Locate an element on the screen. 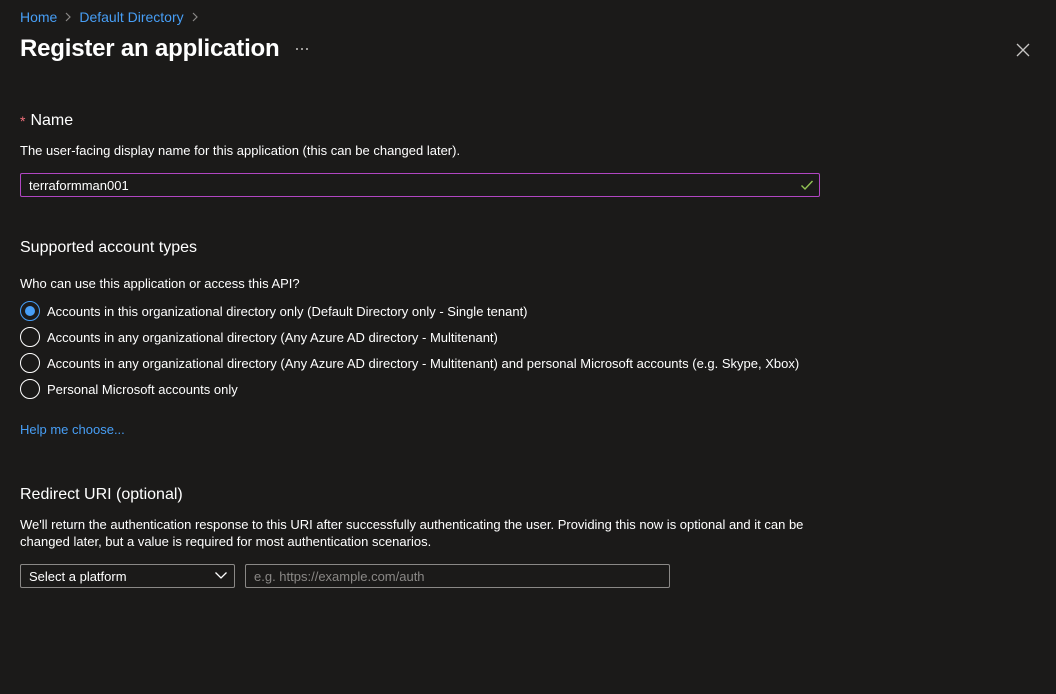 The height and width of the screenshot is (694, 1056). name-label-text: Name is located at coordinates (52, 120).